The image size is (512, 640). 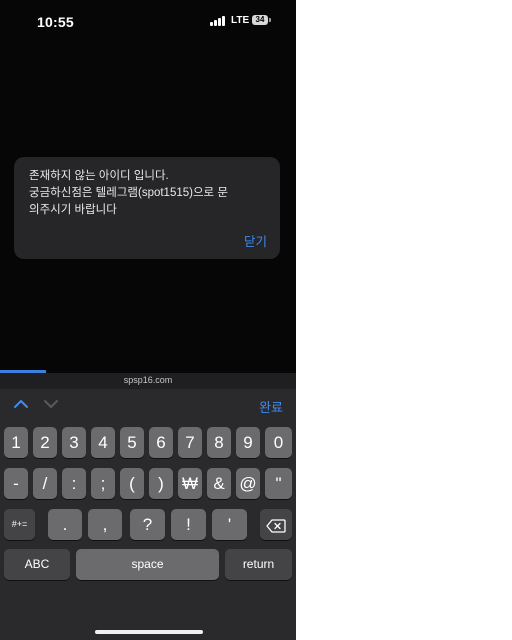 What do you see at coordinates (132, 442) in the screenshot?
I see `key-5: 5` at bounding box center [132, 442].